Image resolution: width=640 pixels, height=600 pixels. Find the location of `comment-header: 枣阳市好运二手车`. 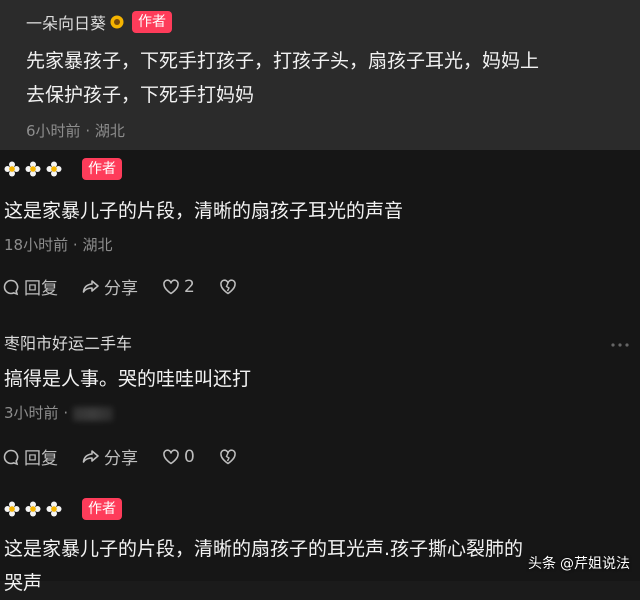

comment-header: 枣阳市好运二手车 is located at coordinates (68, 342).